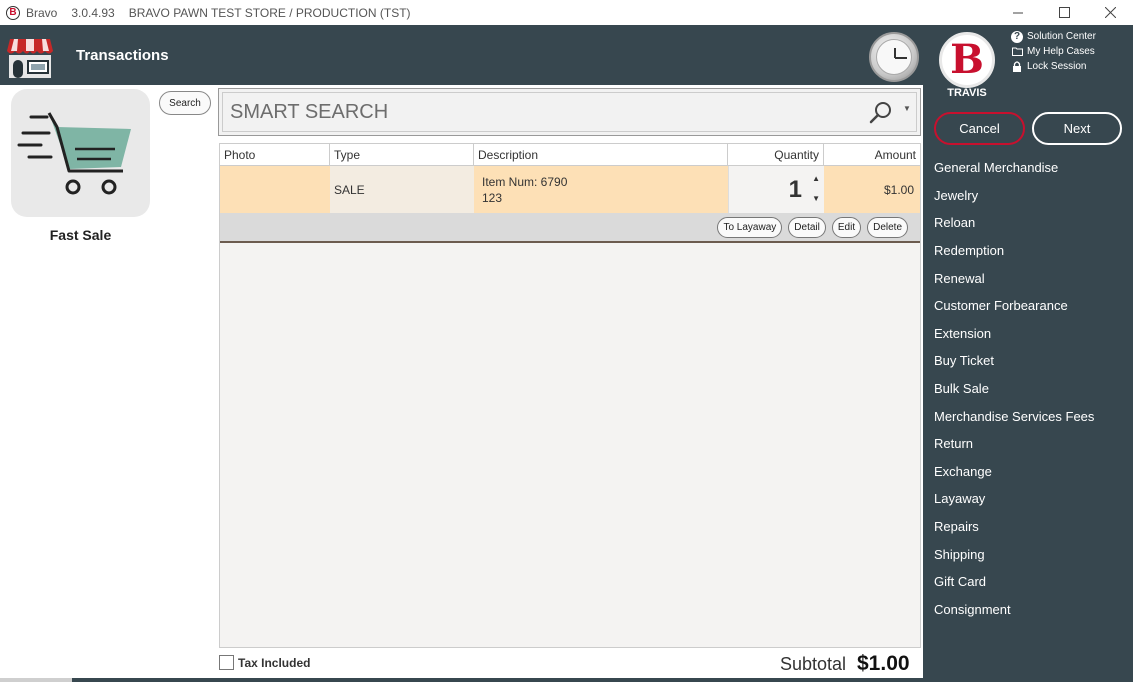 This screenshot has height=682, width=1133. I want to click on menu-item-shipping: Shipping, so click(1031, 554).